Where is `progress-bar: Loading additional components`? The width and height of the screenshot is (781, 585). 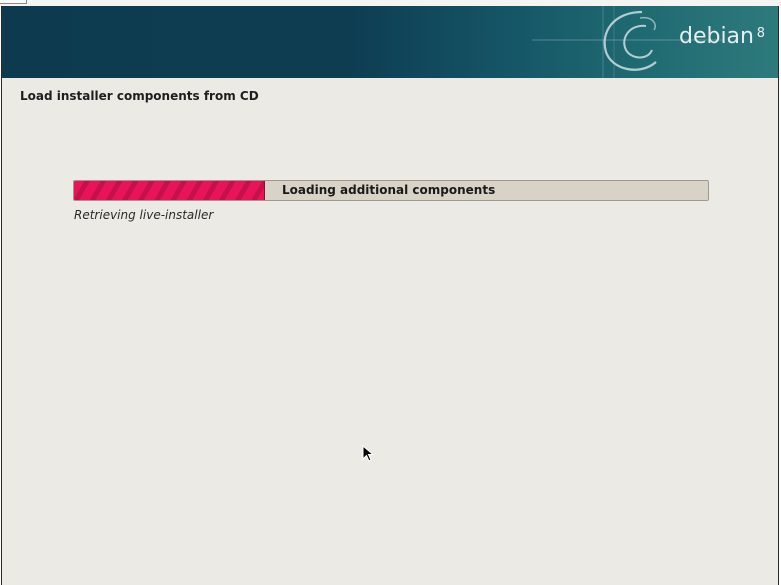
progress-bar: Loading additional components is located at coordinates (391, 190).